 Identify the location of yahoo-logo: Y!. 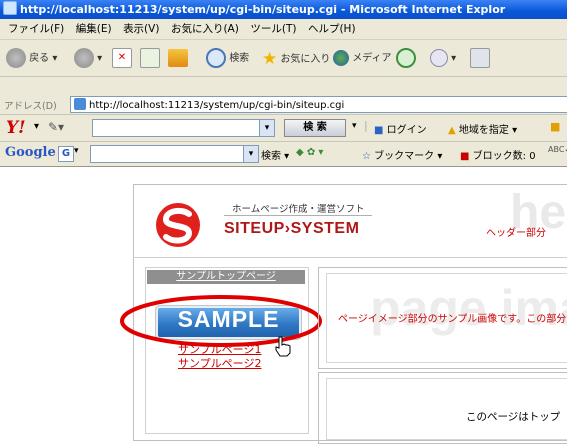
(16, 128).